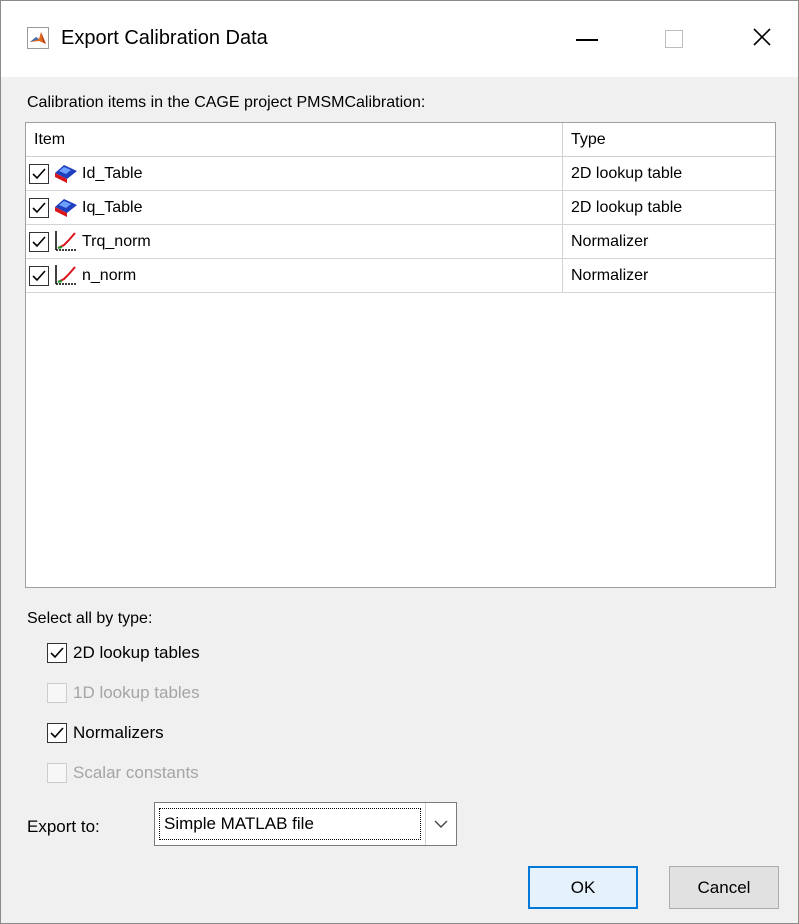 The width and height of the screenshot is (799, 924). What do you see at coordinates (294, 241) in the screenshot?
I see `item-cell: Trq_norm` at bounding box center [294, 241].